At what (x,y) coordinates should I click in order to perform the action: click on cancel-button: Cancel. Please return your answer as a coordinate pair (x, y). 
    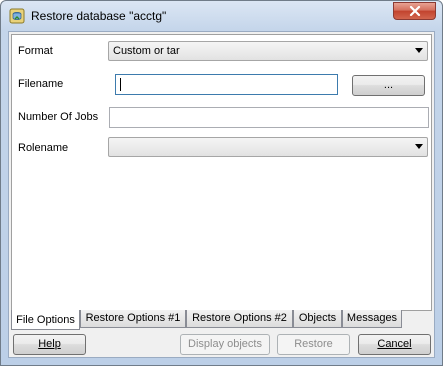
    Looking at the image, I should click on (394, 344).